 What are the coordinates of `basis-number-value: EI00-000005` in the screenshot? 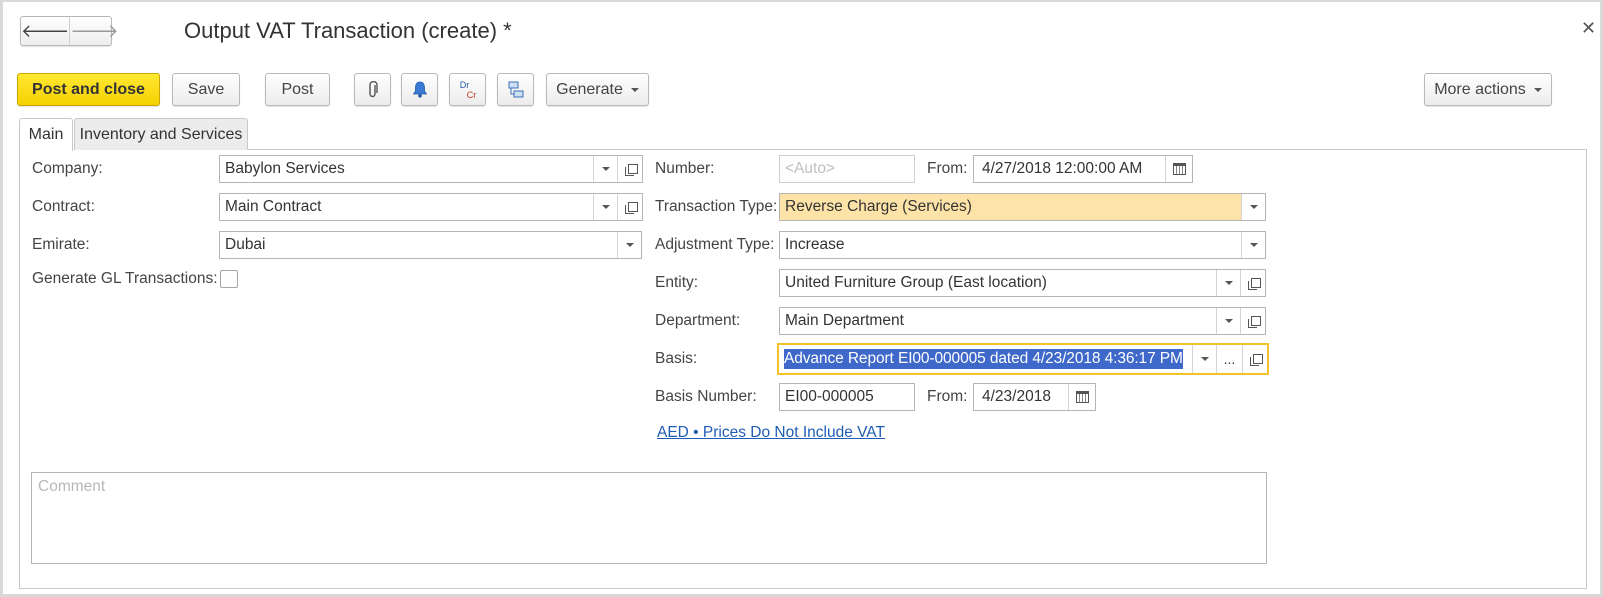 It's located at (829, 396).